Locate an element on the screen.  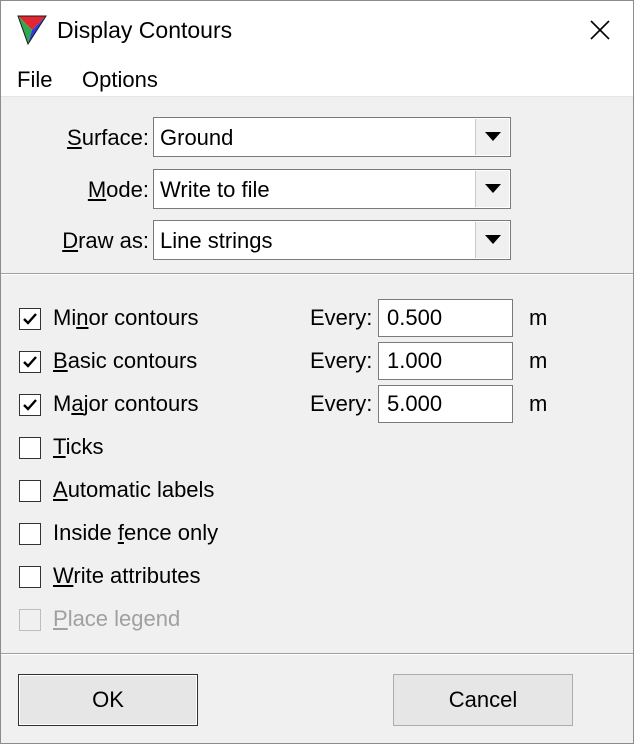
draw-as-dropdown: Line strings is located at coordinates (332, 240).